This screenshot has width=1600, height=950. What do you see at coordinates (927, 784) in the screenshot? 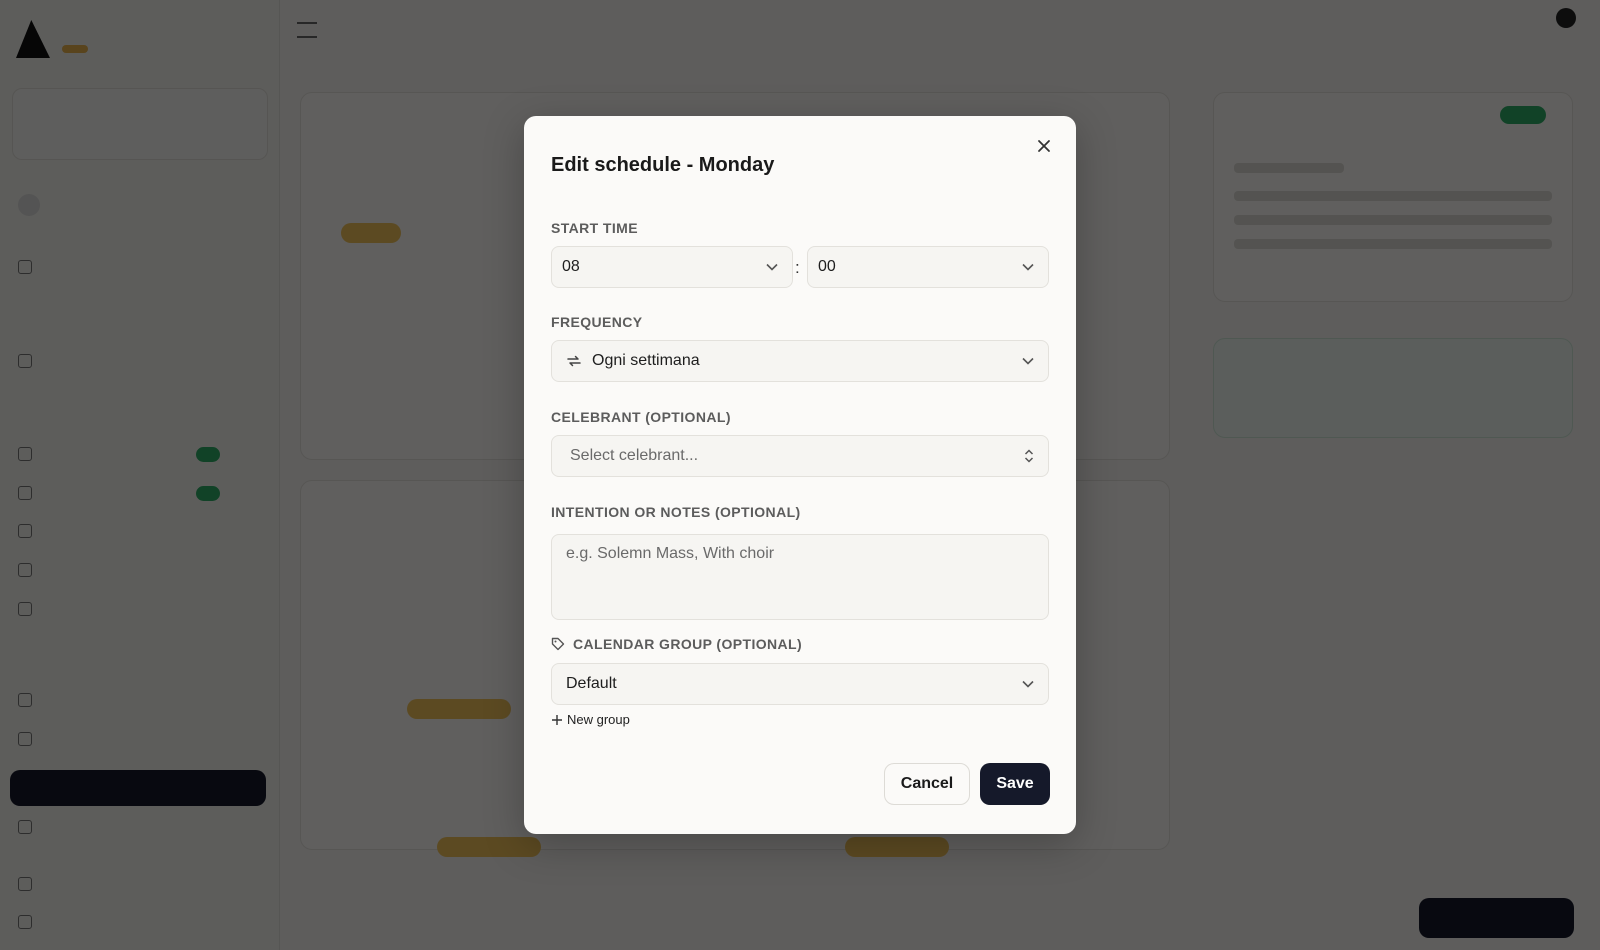
I see `cancel-button: Cancel` at bounding box center [927, 784].